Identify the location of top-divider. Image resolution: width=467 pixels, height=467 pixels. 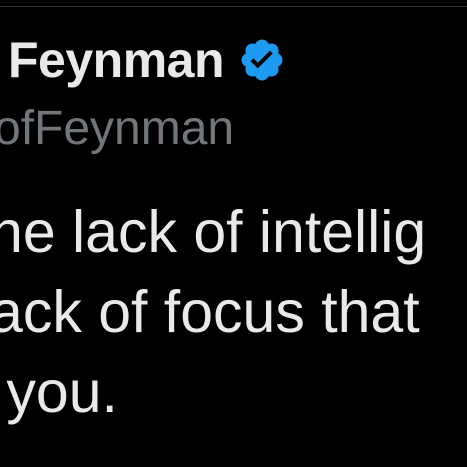
(233, 6).